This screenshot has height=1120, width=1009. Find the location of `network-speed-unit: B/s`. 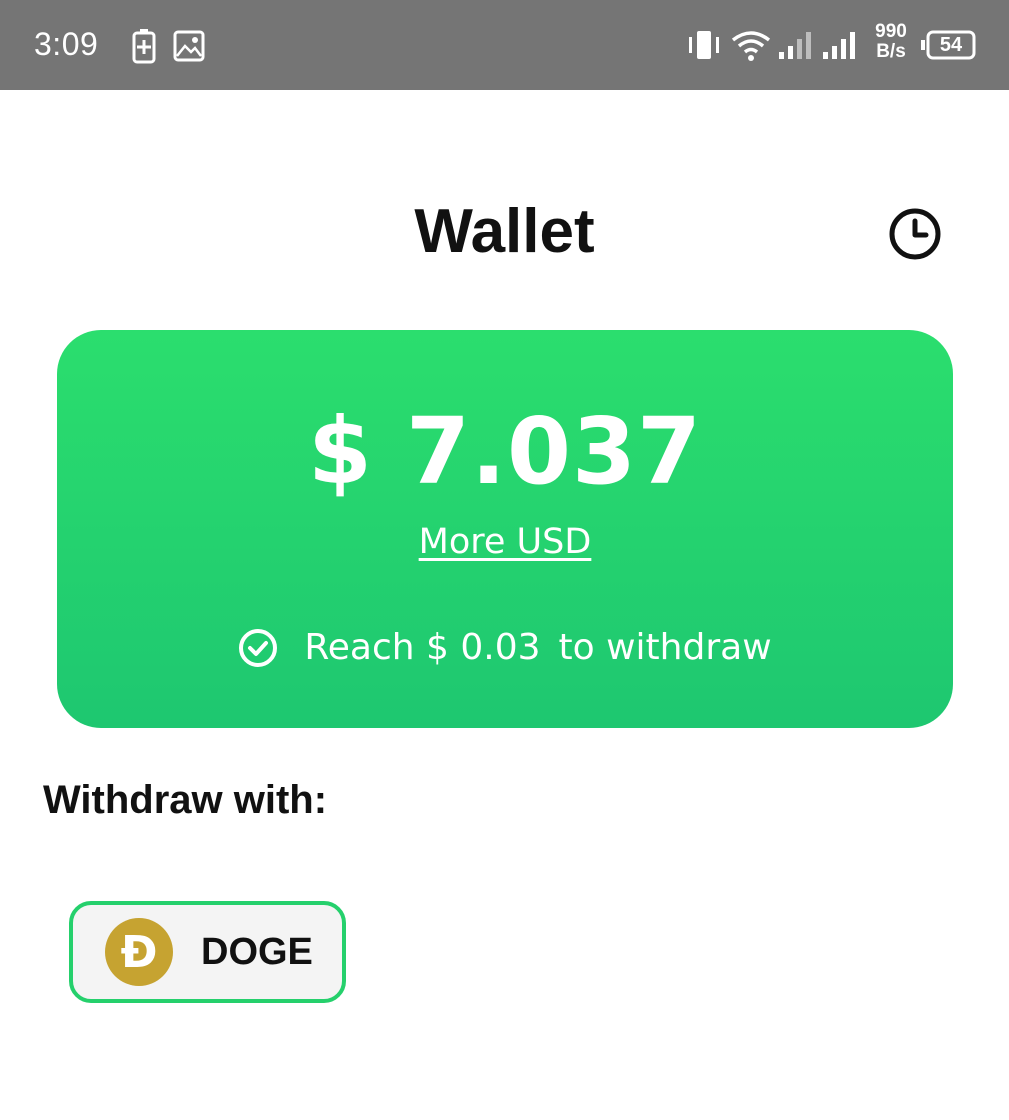

network-speed-unit: B/s is located at coordinates (891, 51).